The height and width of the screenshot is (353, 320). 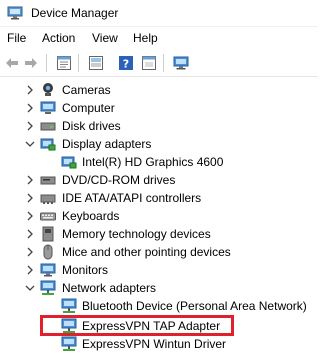 What do you see at coordinates (145, 38) in the screenshot?
I see `menu-help: Help` at bounding box center [145, 38].